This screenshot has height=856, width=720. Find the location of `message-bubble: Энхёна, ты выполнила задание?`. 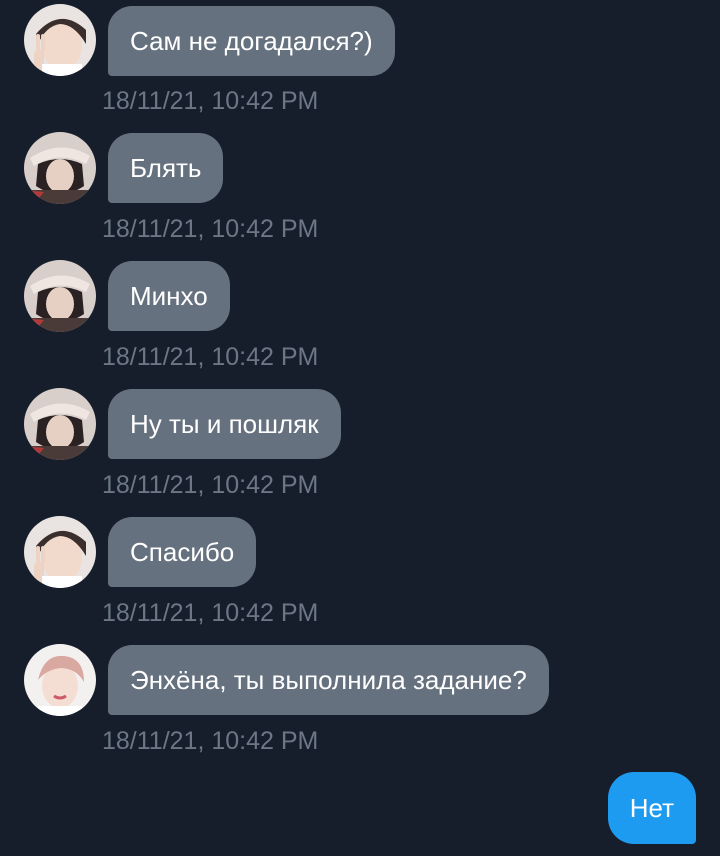

message-bubble: Энхёна, ты выполнила задание? is located at coordinates (328, 680).